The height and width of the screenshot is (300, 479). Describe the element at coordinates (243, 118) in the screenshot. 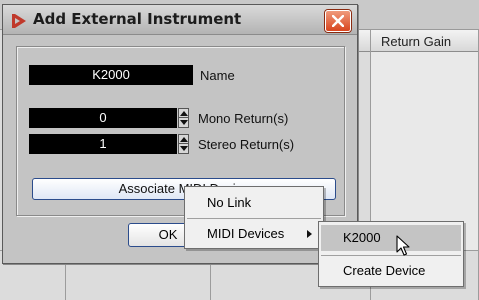

I see `mono-returns-label: Mono Return(s)` at that location.